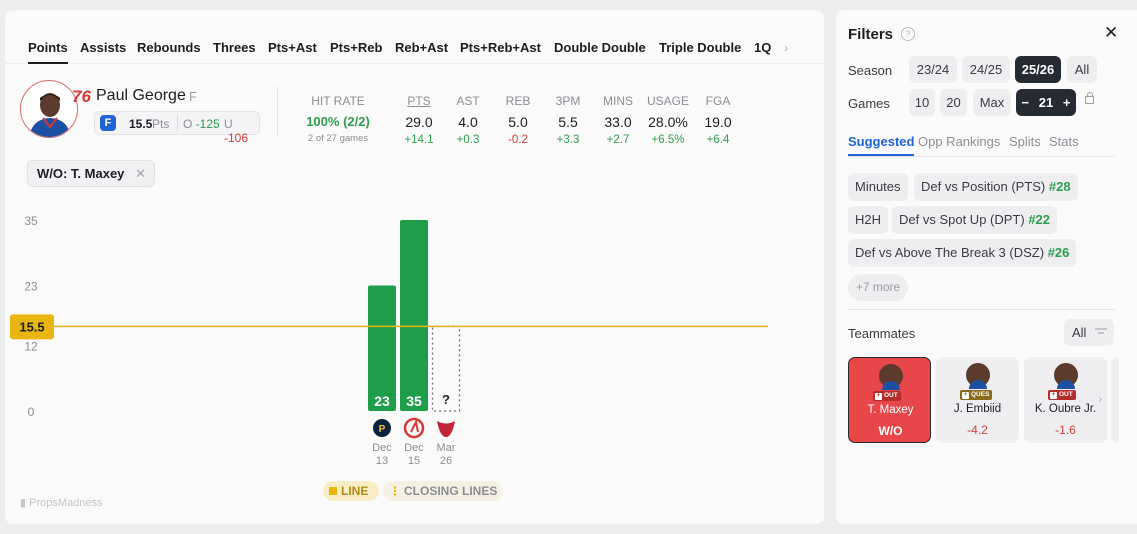 The width and height of the screenshot is (1137, 534). I want to click on tab-rebounds: Rebounds, so click(169, 47).